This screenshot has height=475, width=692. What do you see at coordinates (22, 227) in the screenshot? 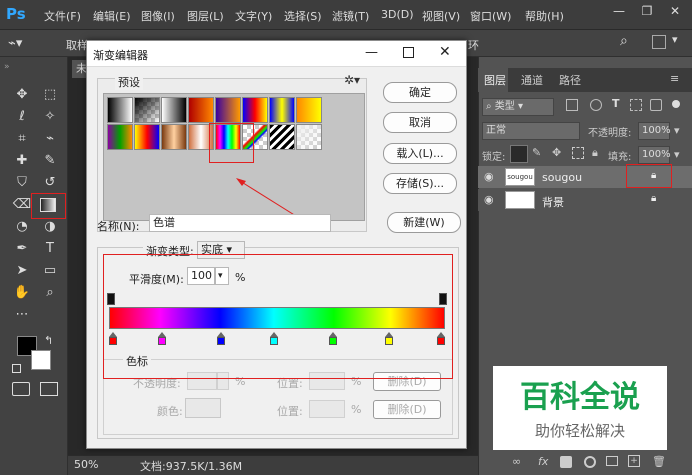
I see `blur-tool-icon: ◔` at bounding box center [22, 227].